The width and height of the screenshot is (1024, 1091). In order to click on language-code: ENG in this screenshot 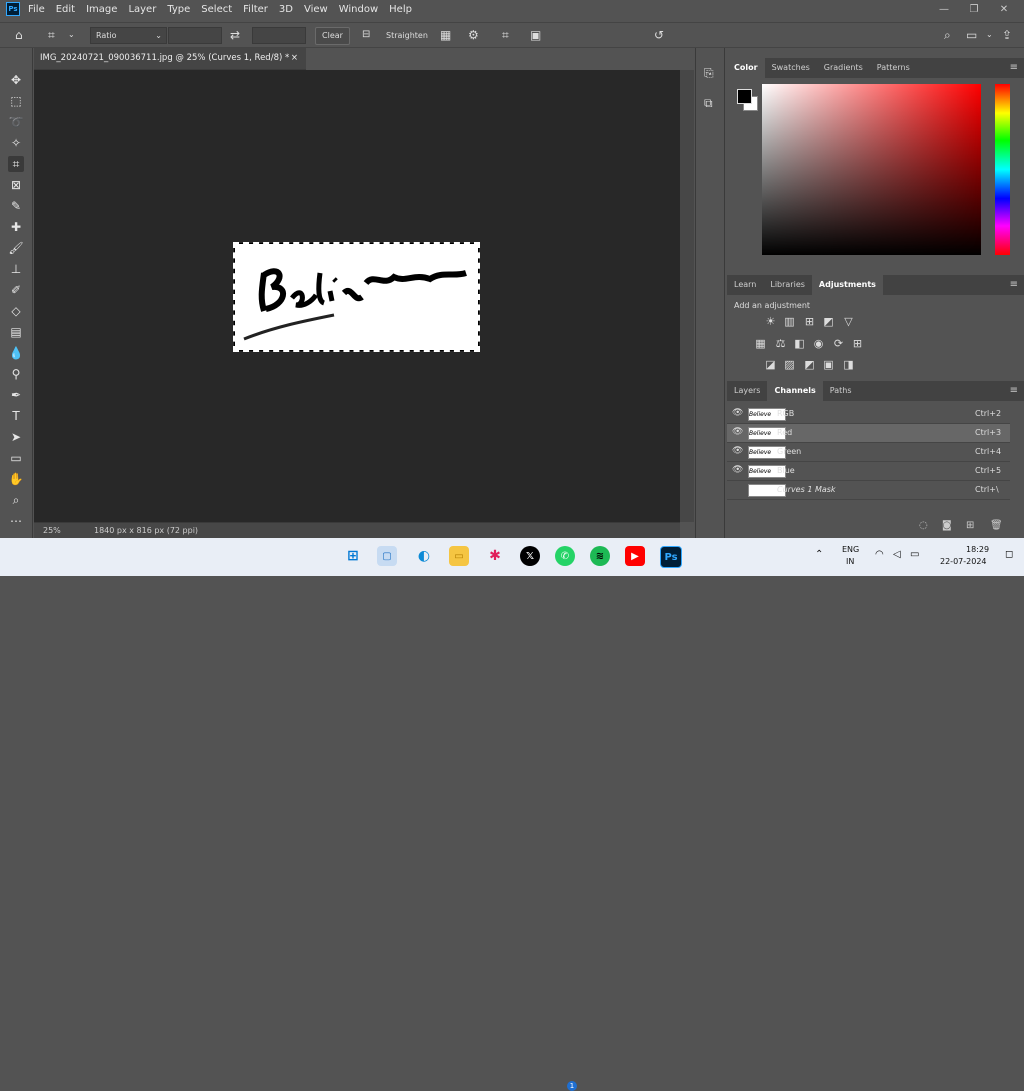, I will do `click(850, 549)`.